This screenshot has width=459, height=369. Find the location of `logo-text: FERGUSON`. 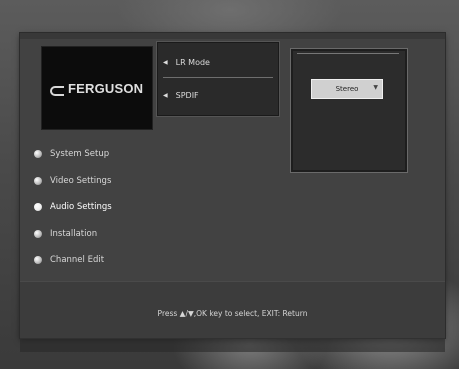

logo-text: FERGUSON is located at coordinates (106, 88).